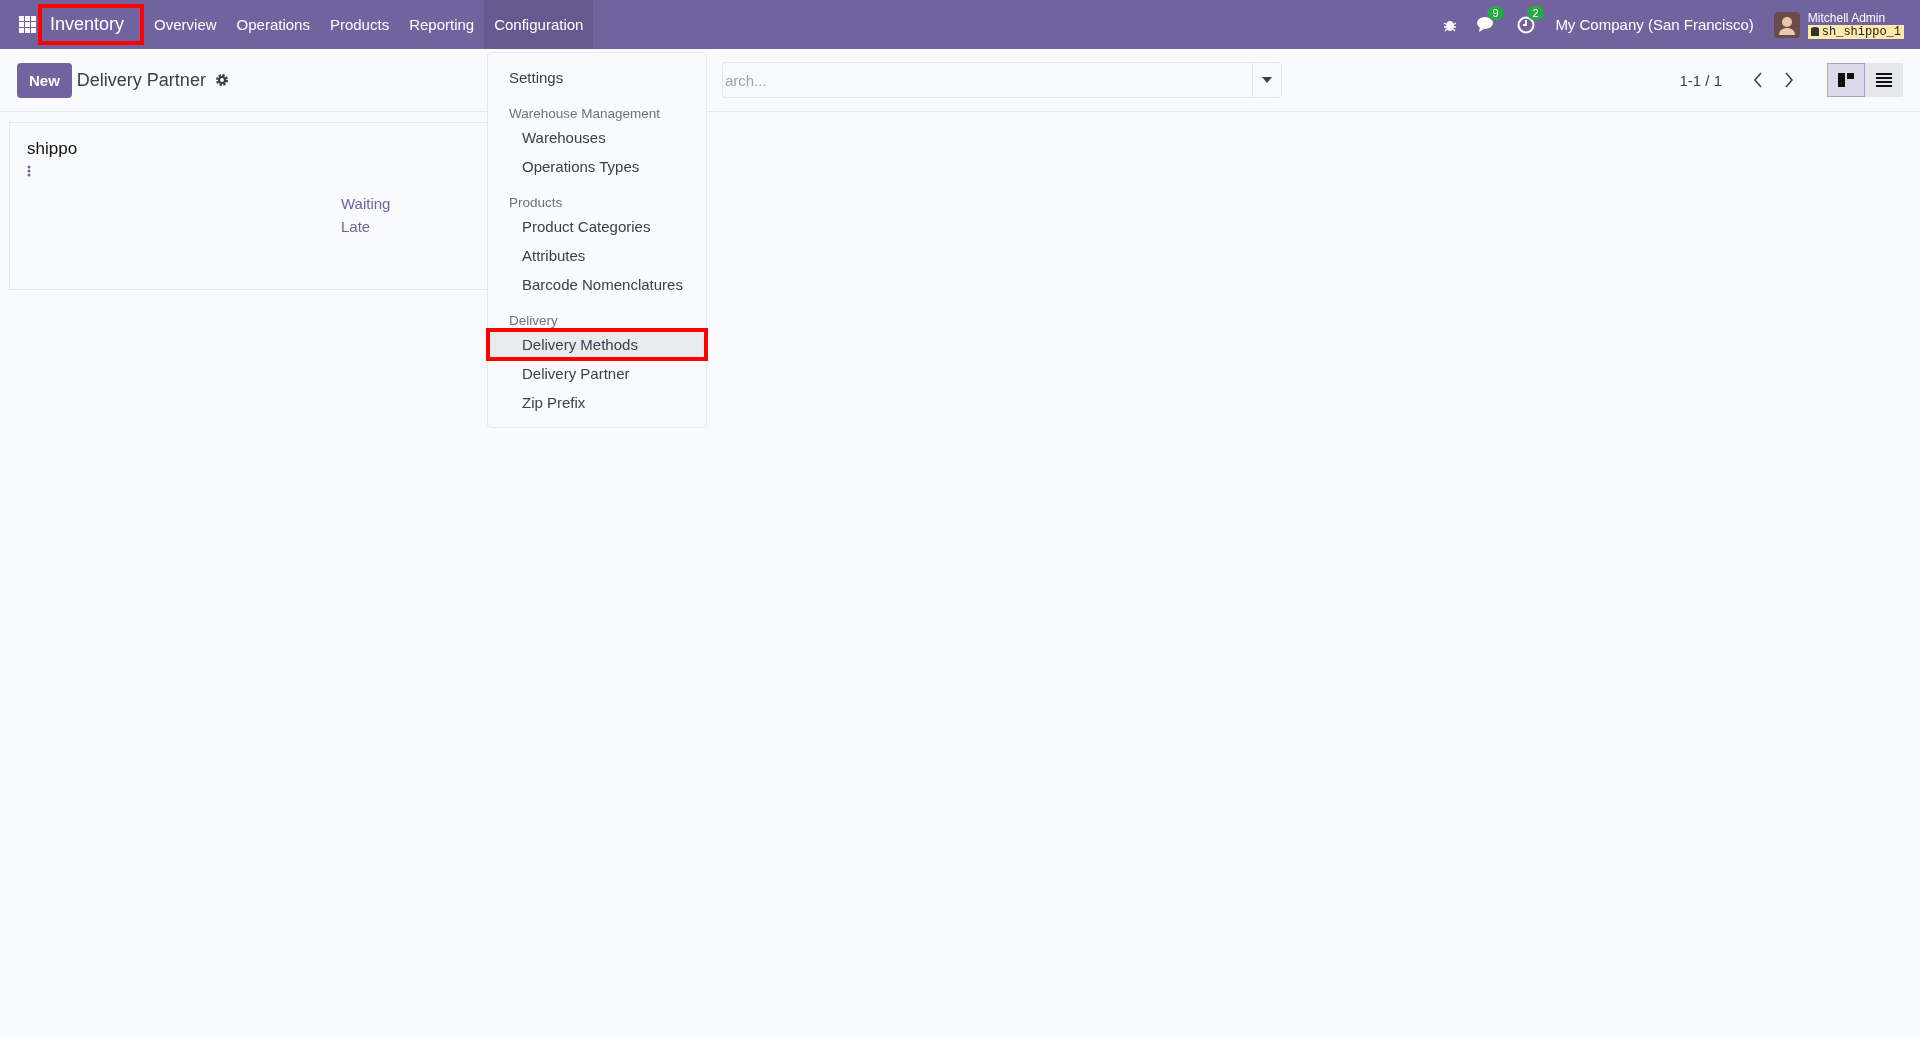 Image resolution: width=1920 pixels, height=1037 pixels. Describe the element at coordinates (597, 255) in the screenshot. I see `dropdown-item: Attributes` at that location.